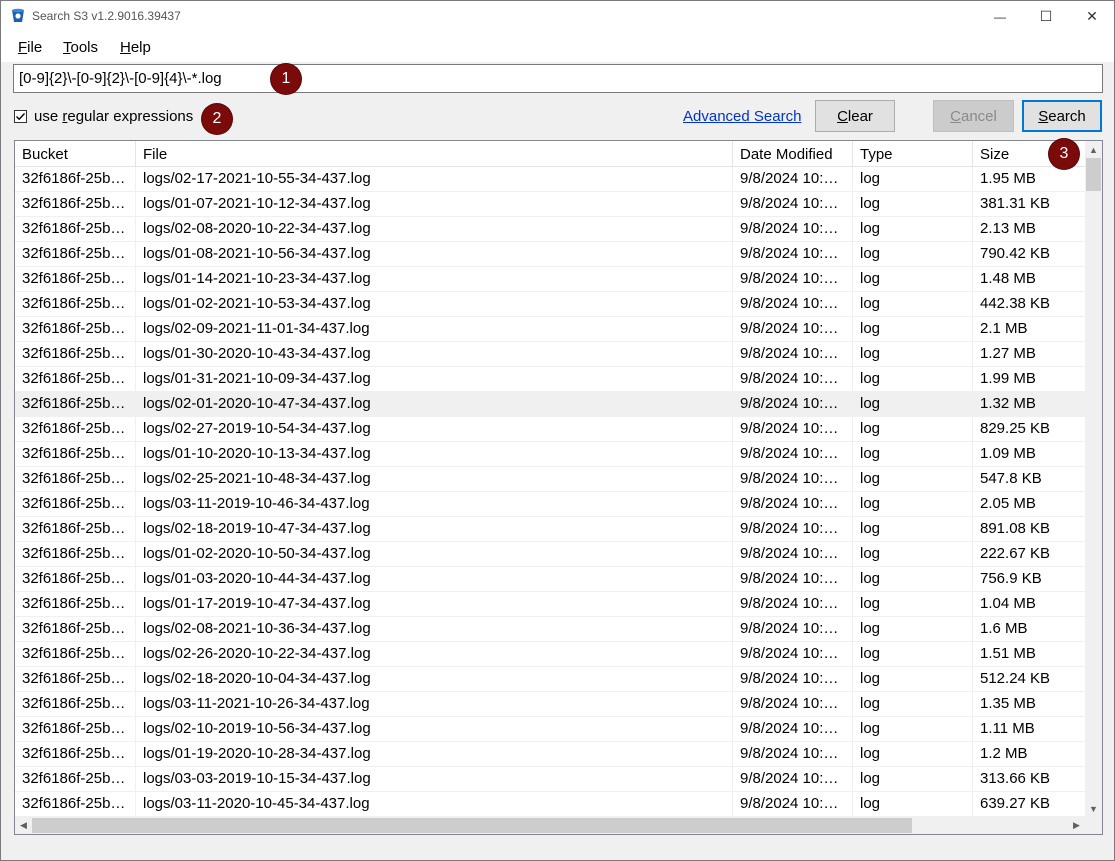 Image resolution: width=1115 pixels, height=861 pixels. I want to click on search-input: [0-9]{2}\-[0-9]{2}\-[0-9]{4}\-*.log, so click(558, 78).